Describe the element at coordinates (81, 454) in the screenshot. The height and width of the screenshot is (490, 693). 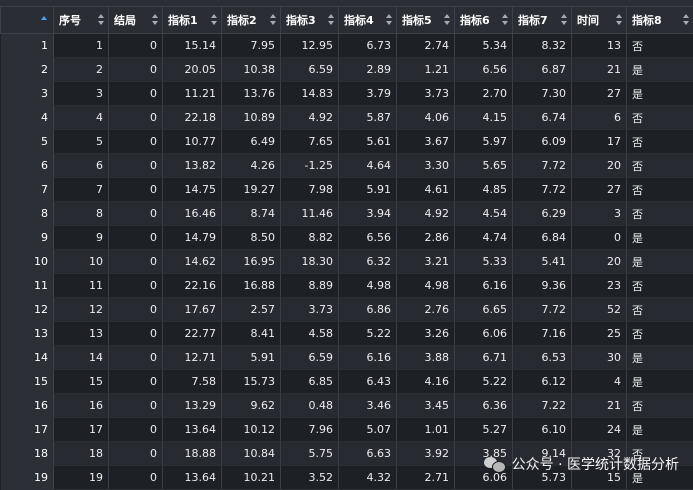
I see `table-cell: 18` at that location.